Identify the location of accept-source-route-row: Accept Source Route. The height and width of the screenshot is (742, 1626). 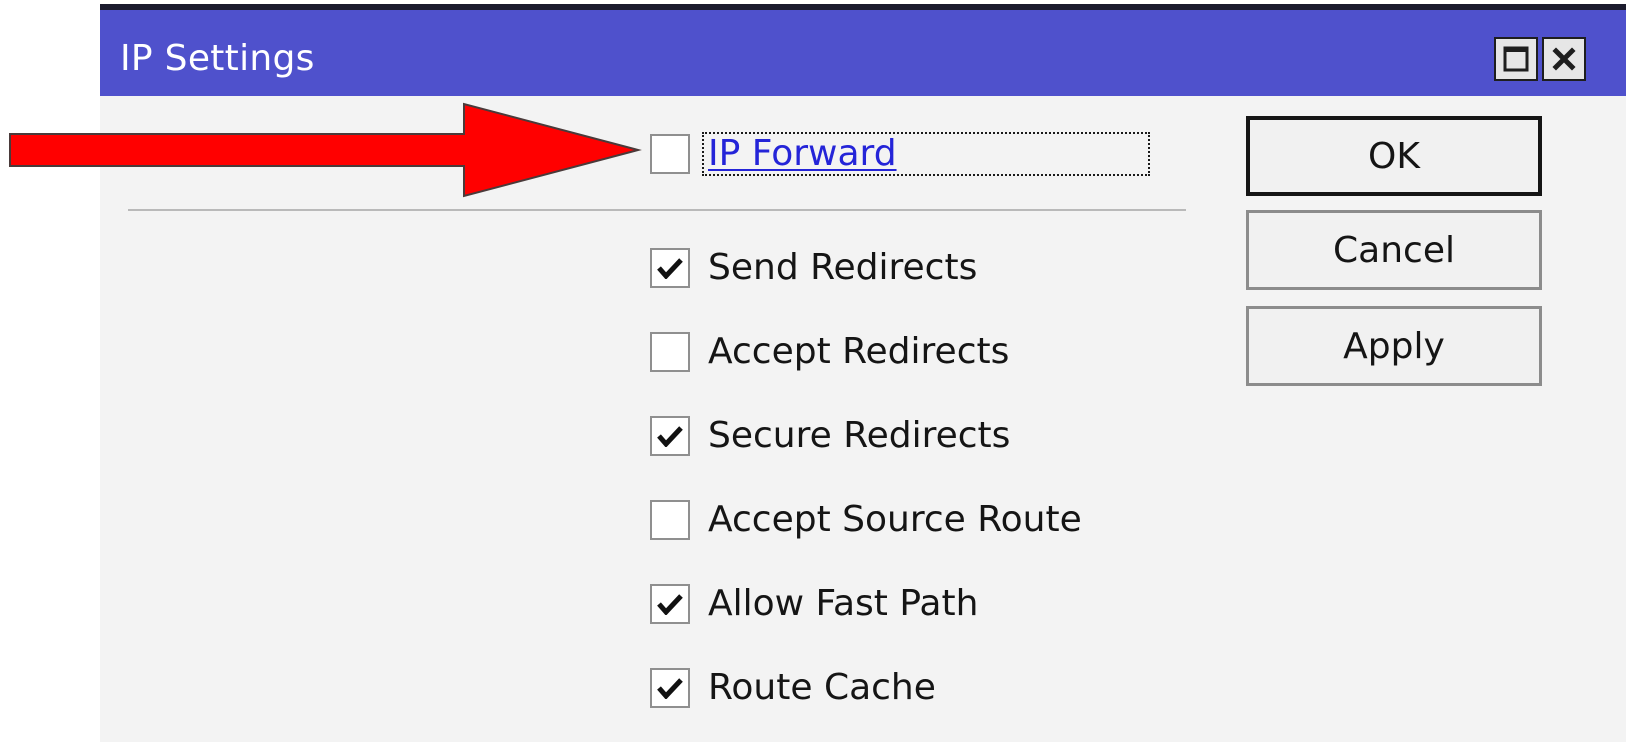
(866, 520).